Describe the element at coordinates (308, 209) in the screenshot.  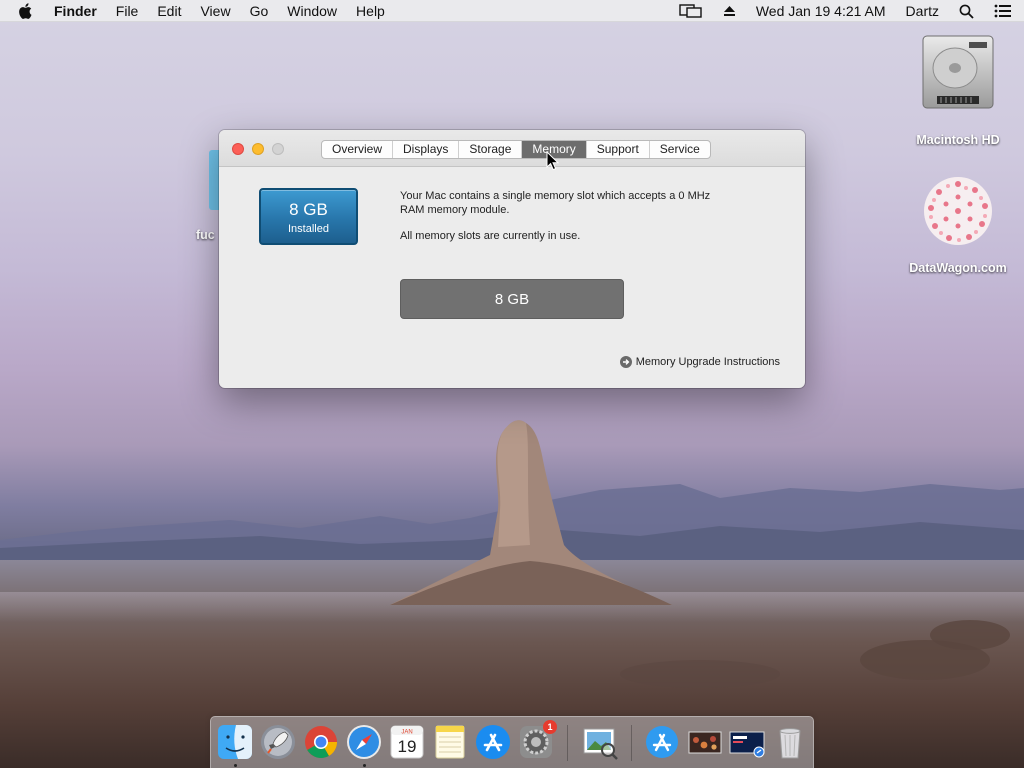
I see `installed-memory-size: 8 GB` at that location.